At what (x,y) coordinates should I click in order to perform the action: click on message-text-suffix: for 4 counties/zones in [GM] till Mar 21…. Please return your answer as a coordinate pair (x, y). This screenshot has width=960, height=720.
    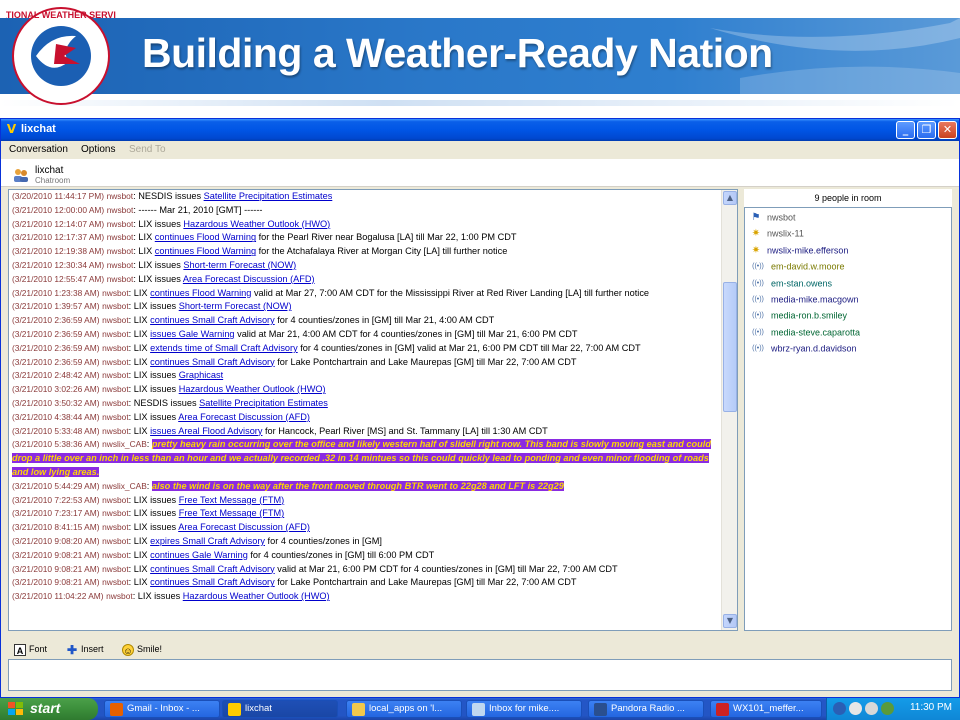
    Looking at the image, I should click on (384, 320).